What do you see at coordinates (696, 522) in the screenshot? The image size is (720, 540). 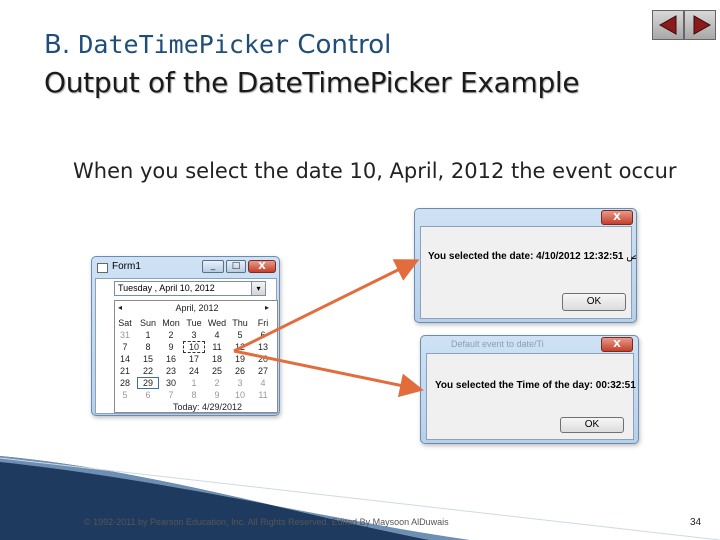 I see `page-number: 34` at bounding box center [696, 522].